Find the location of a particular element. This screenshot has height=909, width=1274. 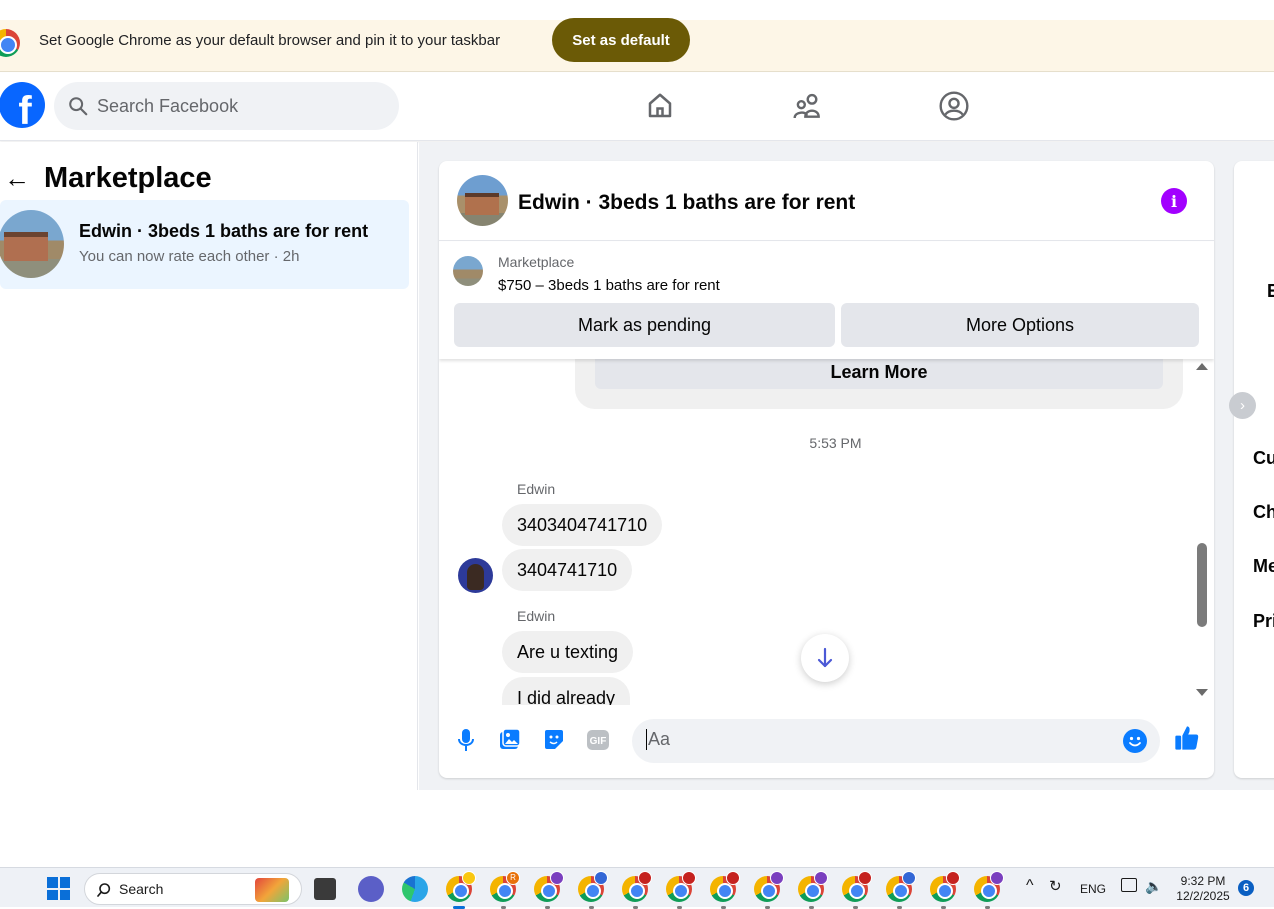

chevron-right-icon: › is located at coordinates (1242, 405).